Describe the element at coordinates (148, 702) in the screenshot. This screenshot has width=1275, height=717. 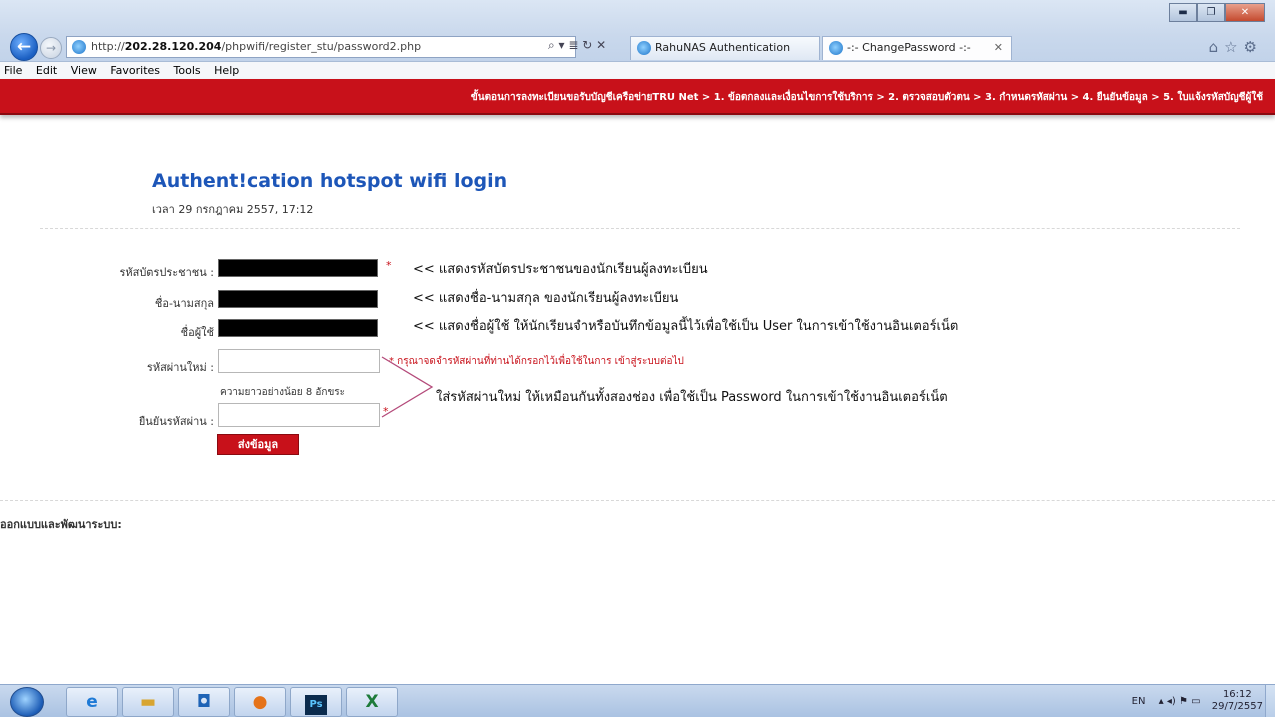
I see `explorer-icon: ▬` at that location.